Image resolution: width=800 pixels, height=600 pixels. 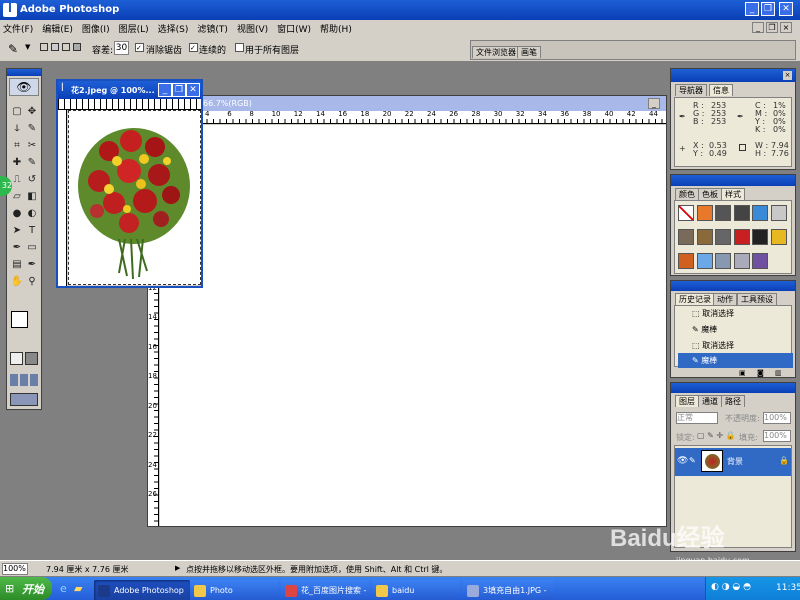 I want to click on tab-brushes: 画笔, so click(x=529, y=52).